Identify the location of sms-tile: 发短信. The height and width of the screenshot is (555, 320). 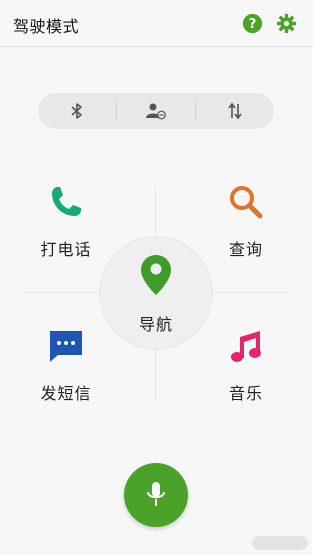
(66, 366).